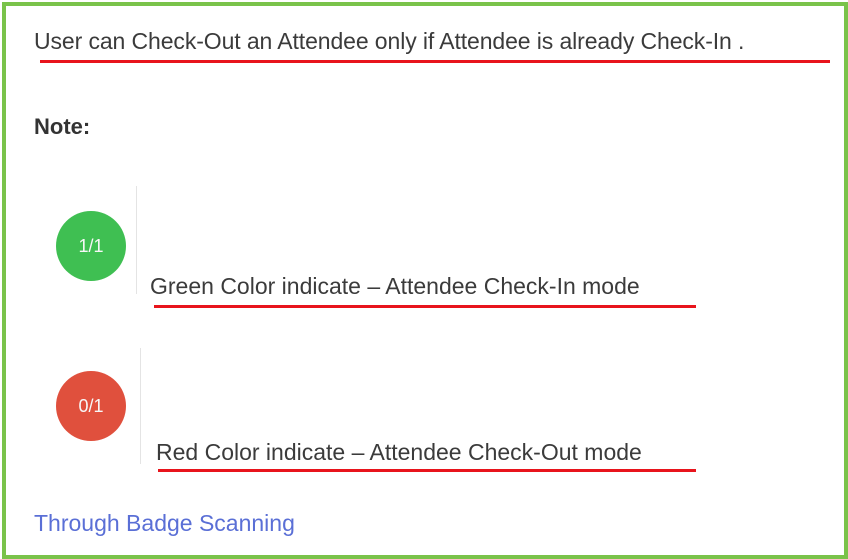 The width and height of the screenshot is (848, 559). Describe the element at coordinates (164, 523) in the screenshot. I see `badge-scanning-link: Through Badge Scanning` at that location.